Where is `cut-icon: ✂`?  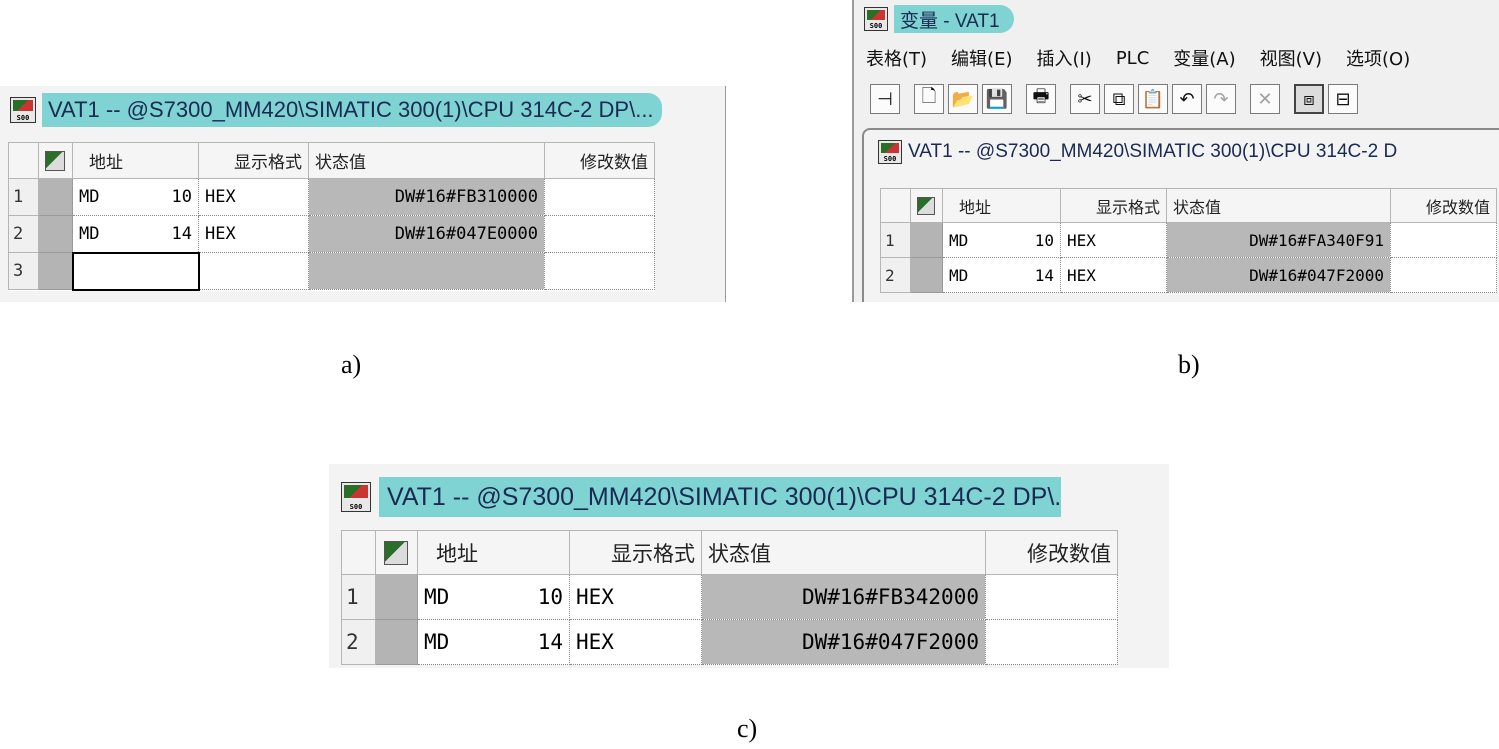 cut-icon: ✂ is located at coordinates (1085, 99).